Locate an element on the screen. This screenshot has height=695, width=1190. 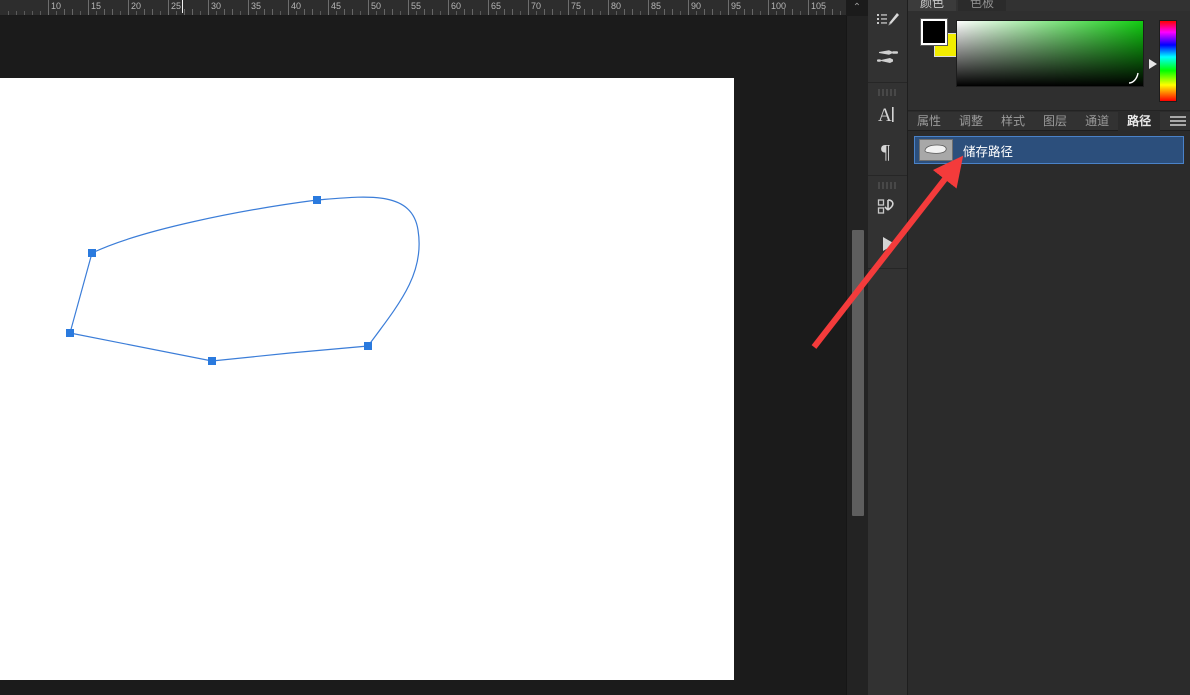
tab-adjustments: 调整 is located at coordinates (971, 121).